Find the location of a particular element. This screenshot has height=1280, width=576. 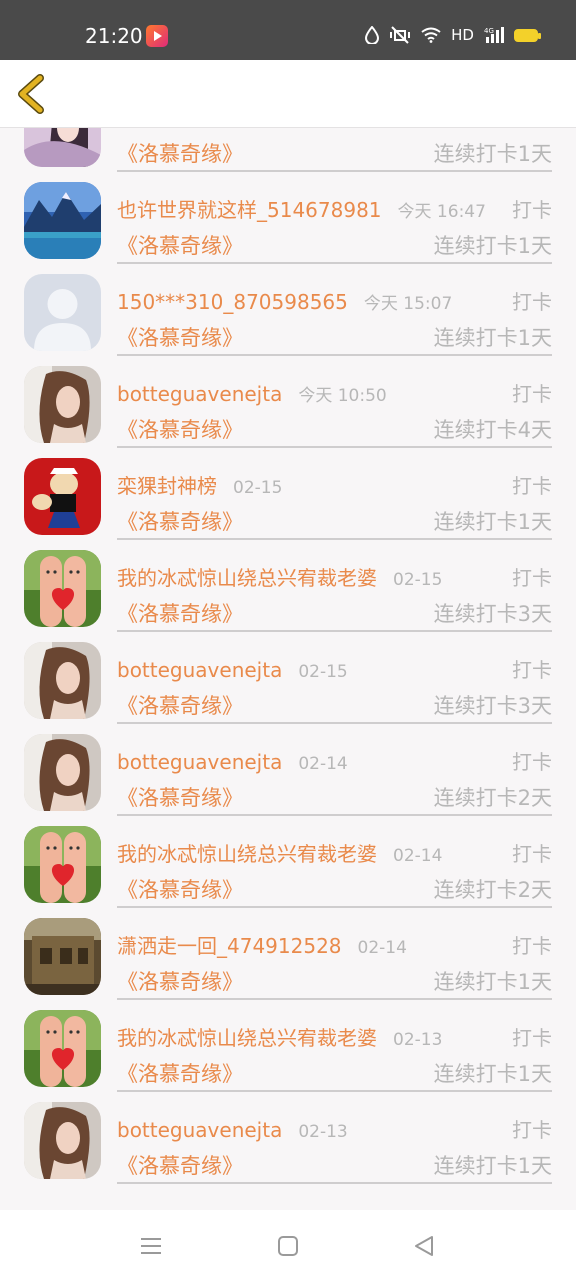

user-name: 150***310_870598565 is located at coordinates (232, 302).